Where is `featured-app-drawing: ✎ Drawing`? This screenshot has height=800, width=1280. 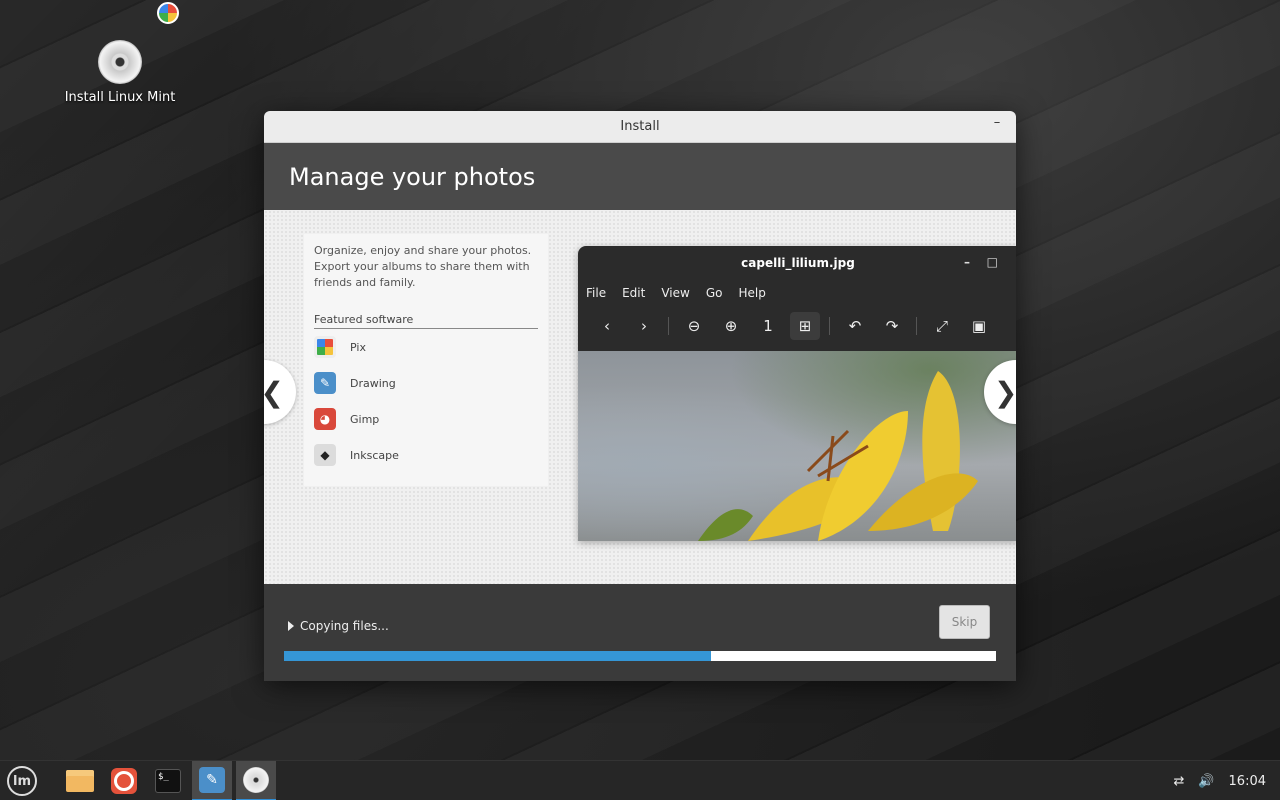 featured-app-drawing: ✎ Drawing is located at coordinates (426, 383).